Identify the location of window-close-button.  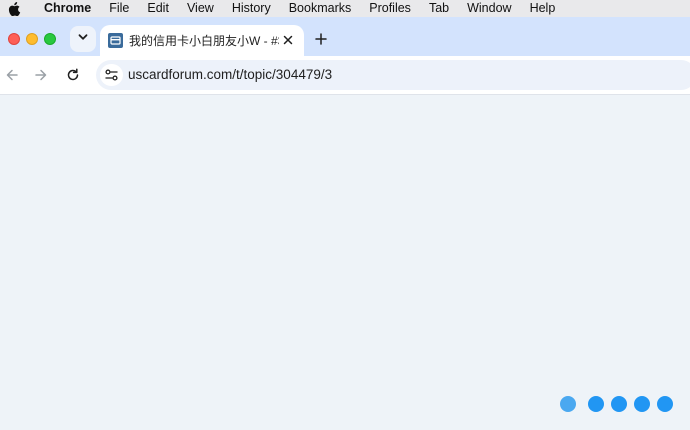
(14, 39).